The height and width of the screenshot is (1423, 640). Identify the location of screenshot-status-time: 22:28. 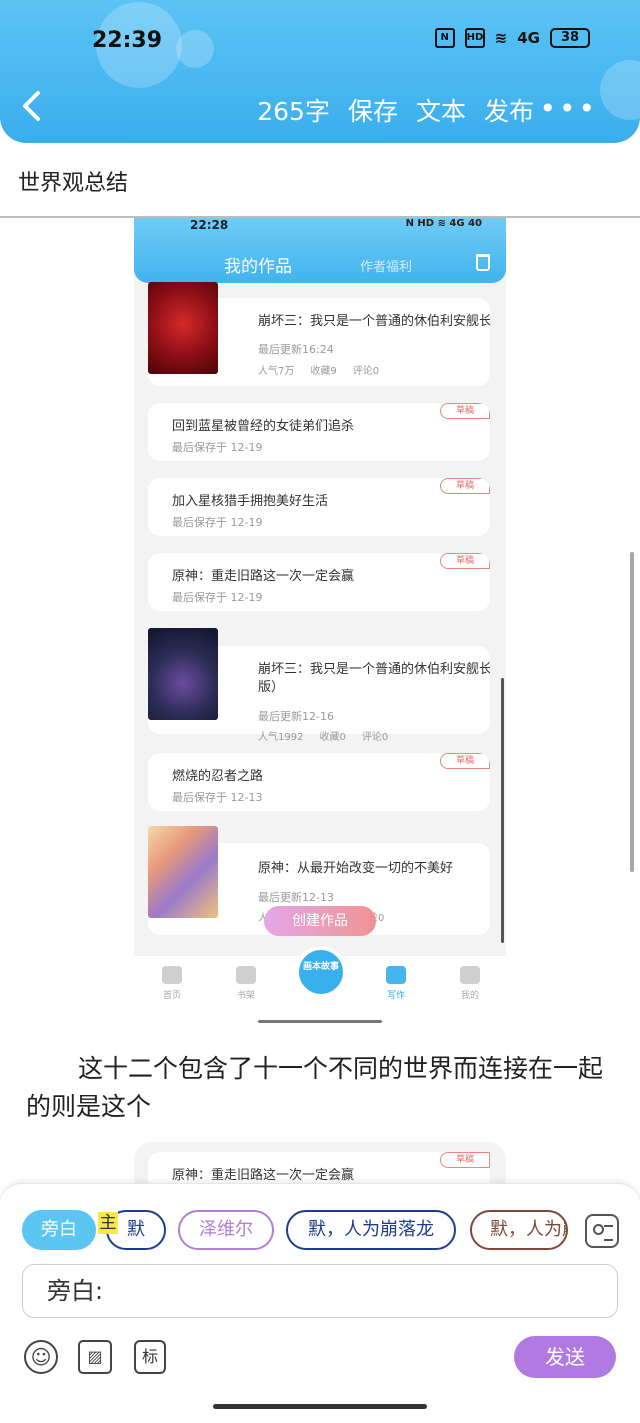
(209, 225).